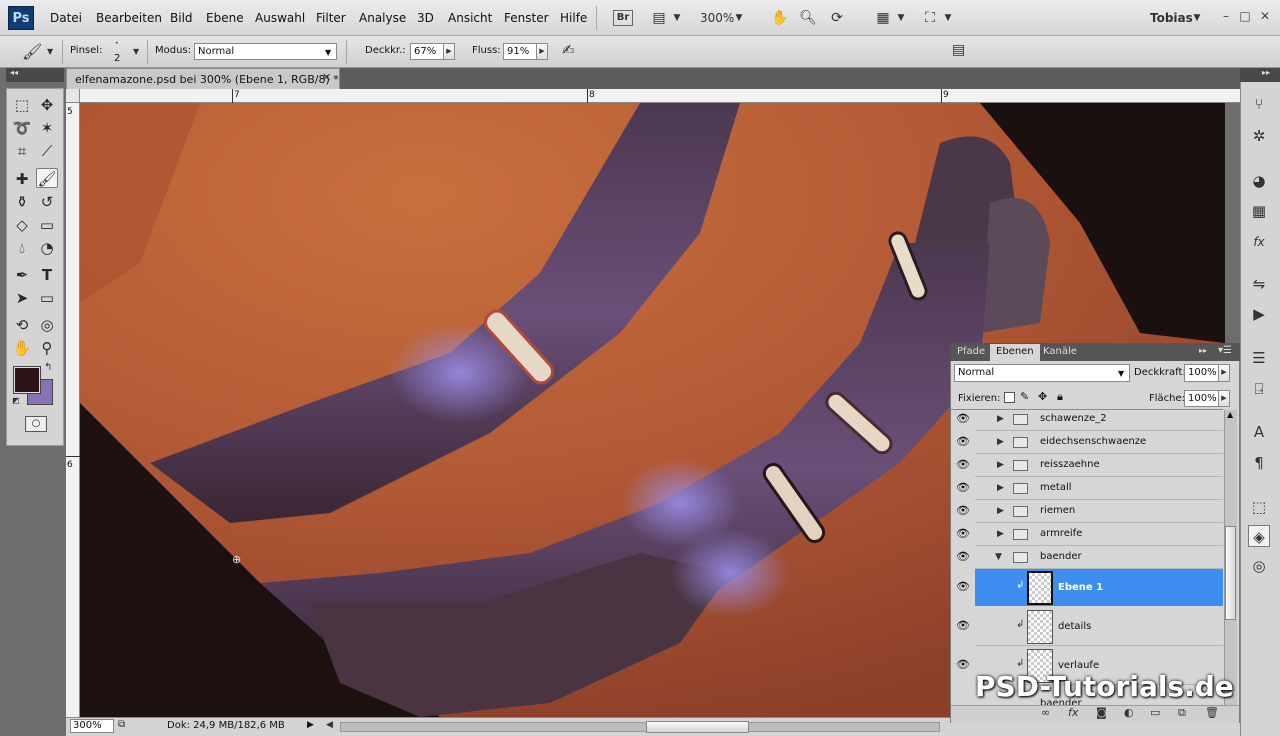 Image resolution: width=1280 pixels, height=736 pixels. What do you see at coordinates (1230, 573) in the screenshot?
I see `layers-scrollbar-thumb` at bounding box center [1230, 573].